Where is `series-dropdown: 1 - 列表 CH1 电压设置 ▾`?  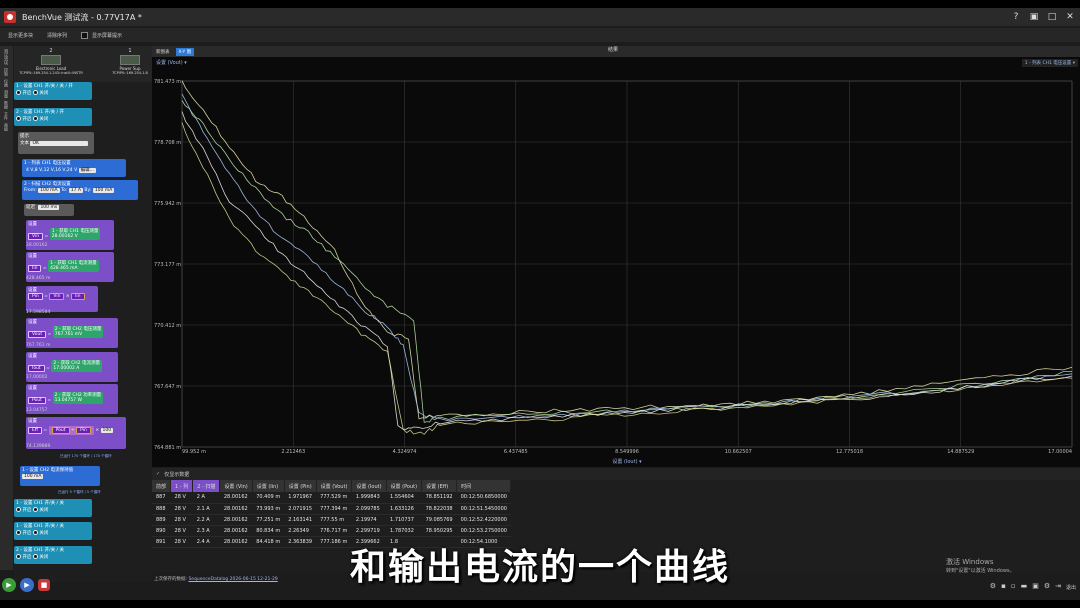 series-dropdown: 1 - 列表 CH1 电压设置 ▾ is located at coordinates (1049, 63).